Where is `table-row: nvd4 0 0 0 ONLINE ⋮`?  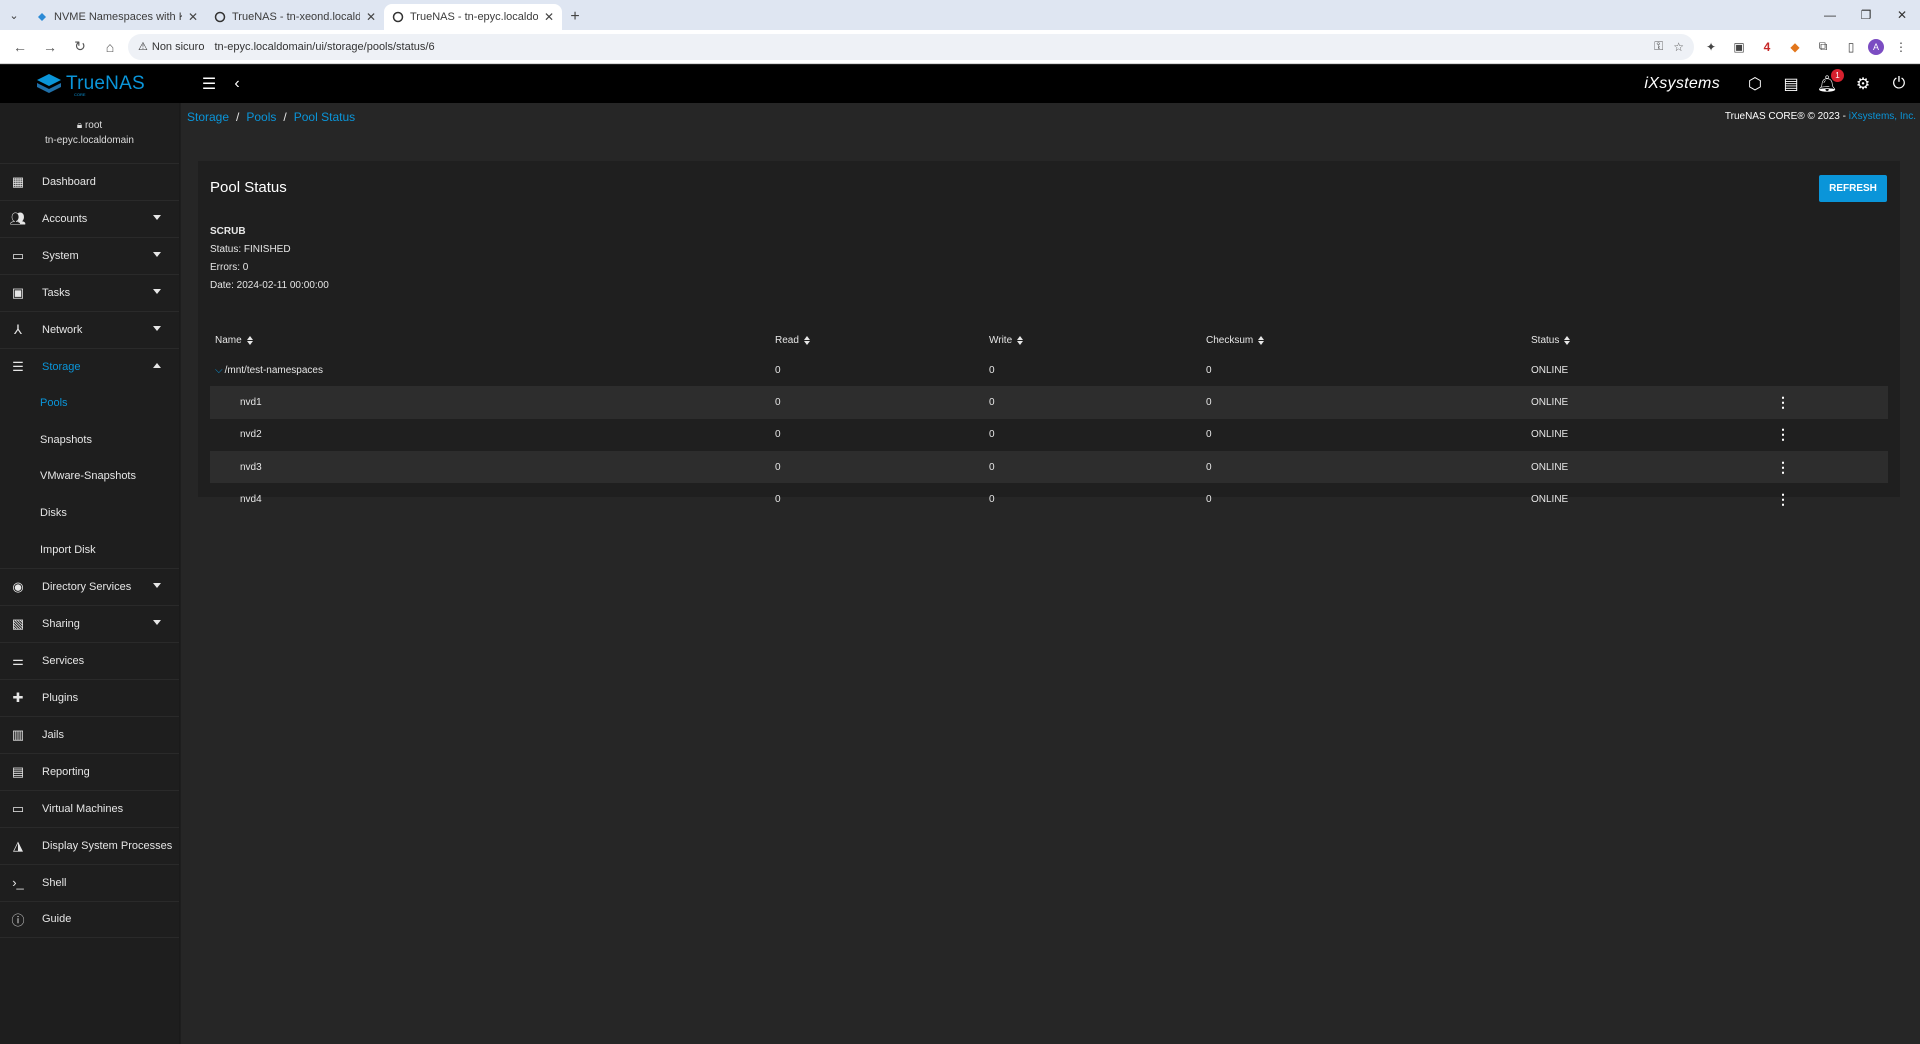
table-row: nvd4 0 0 0 ONLINE ⋮ is located at coordinates (1049, 499).